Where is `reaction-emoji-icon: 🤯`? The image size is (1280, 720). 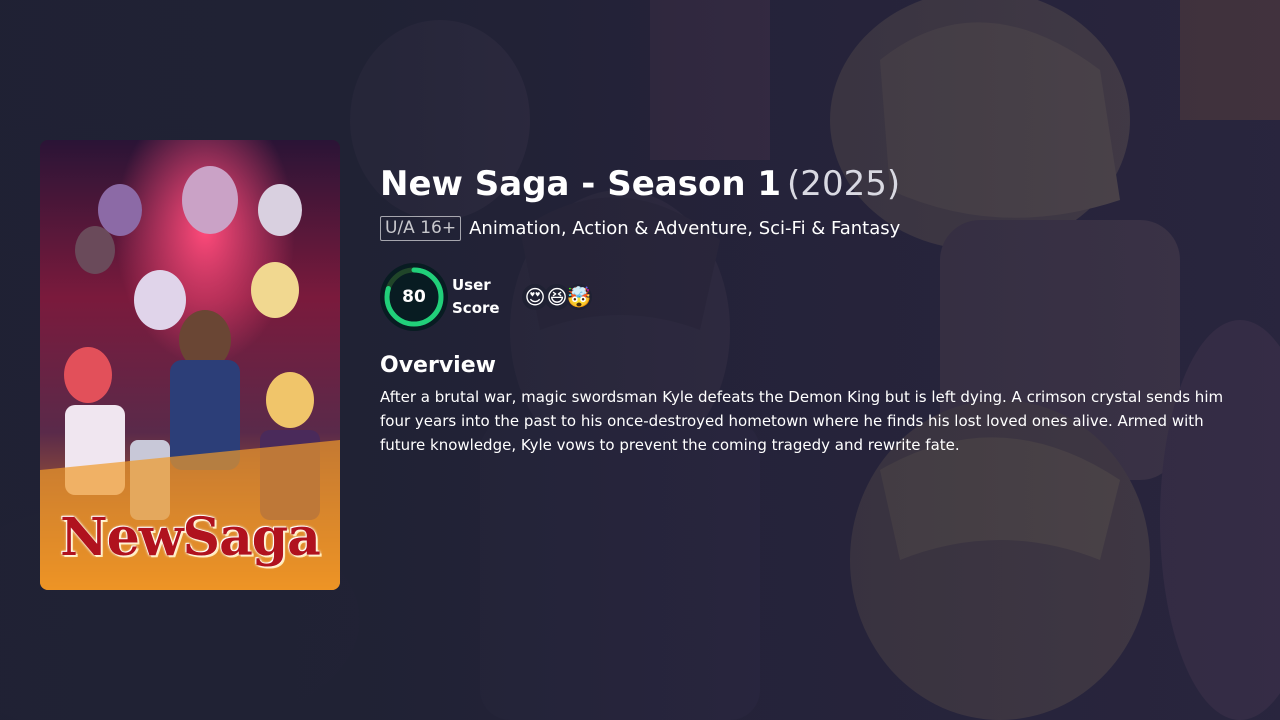 reaction-emoji-icon: 🤯 is located at coordinates (579, 297).